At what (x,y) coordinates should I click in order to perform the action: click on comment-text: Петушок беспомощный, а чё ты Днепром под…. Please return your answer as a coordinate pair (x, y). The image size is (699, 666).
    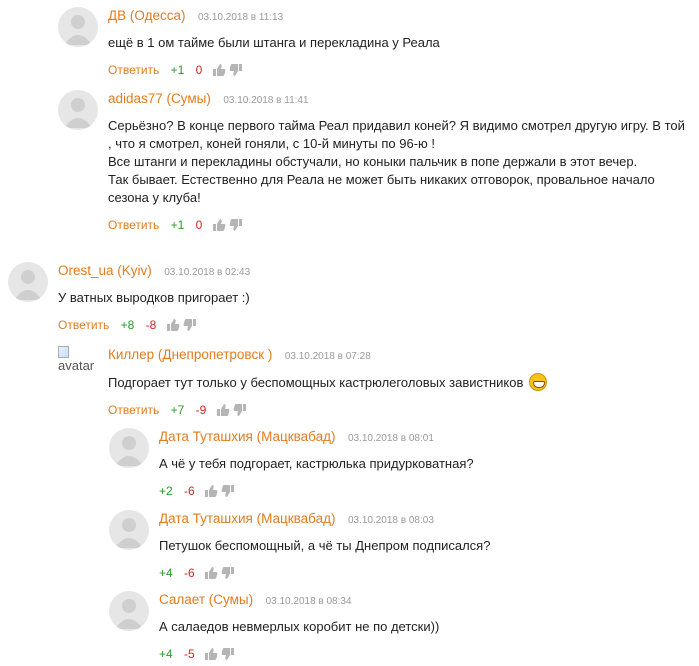
    Looking at the image, I should click on (325, 545).